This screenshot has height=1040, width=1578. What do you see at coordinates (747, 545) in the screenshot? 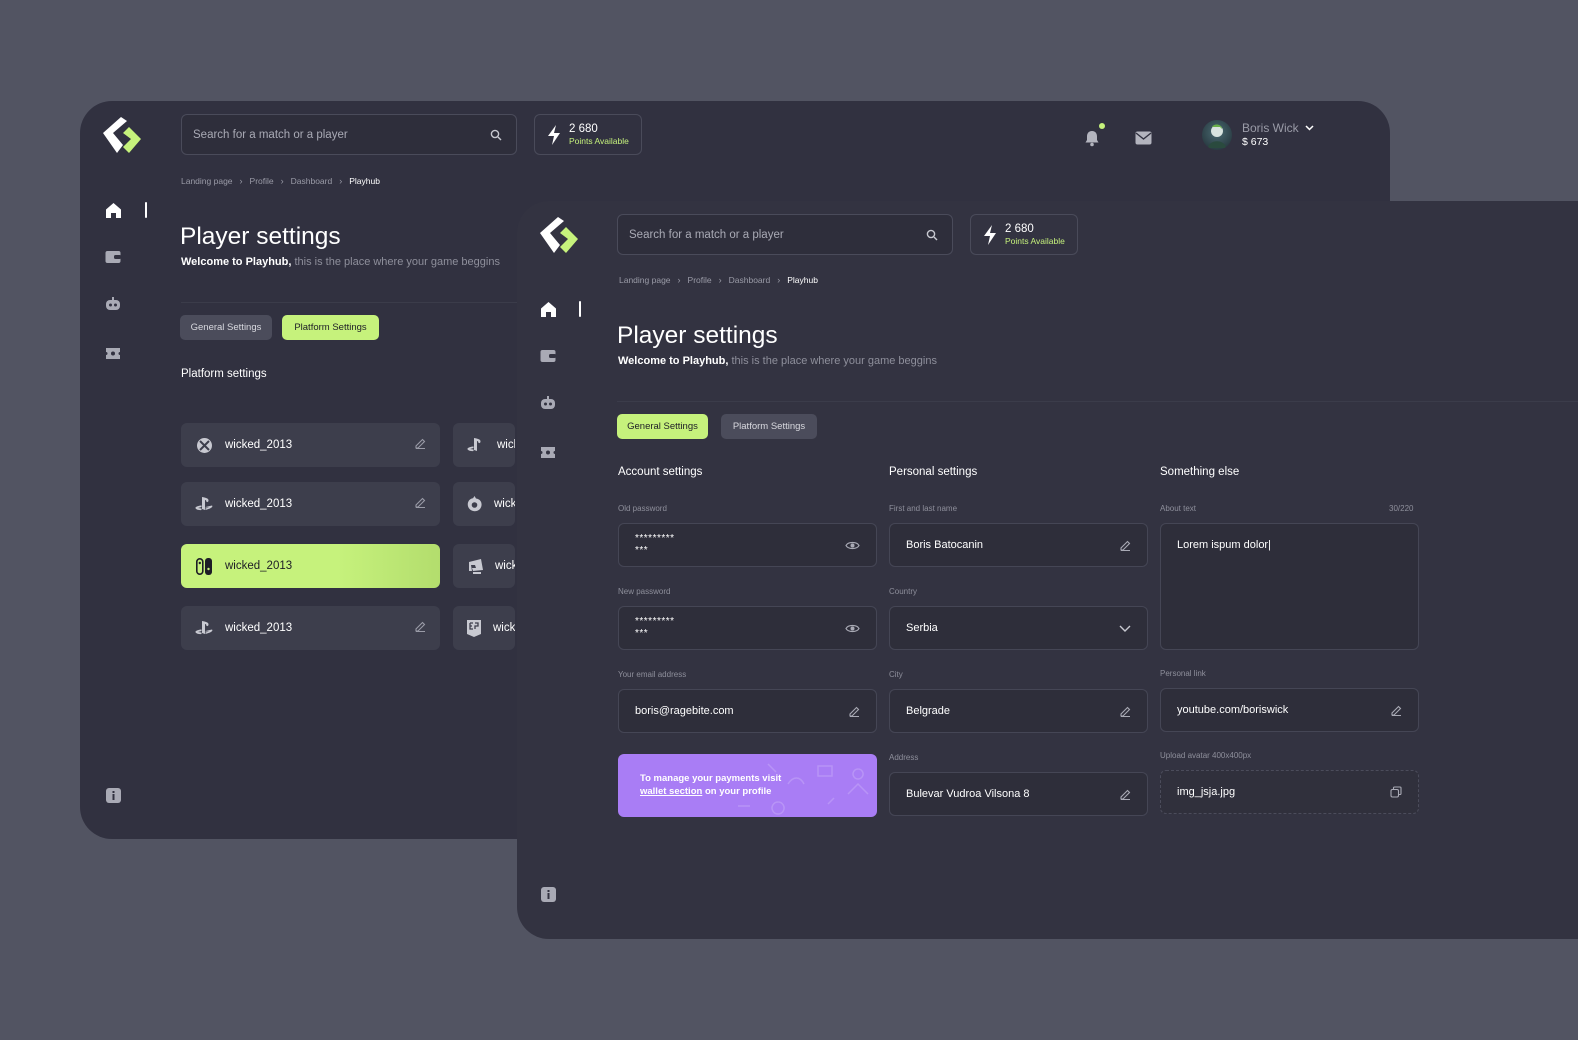
I see `old-password-field: ********* ***` at bounding box center [747, 545].